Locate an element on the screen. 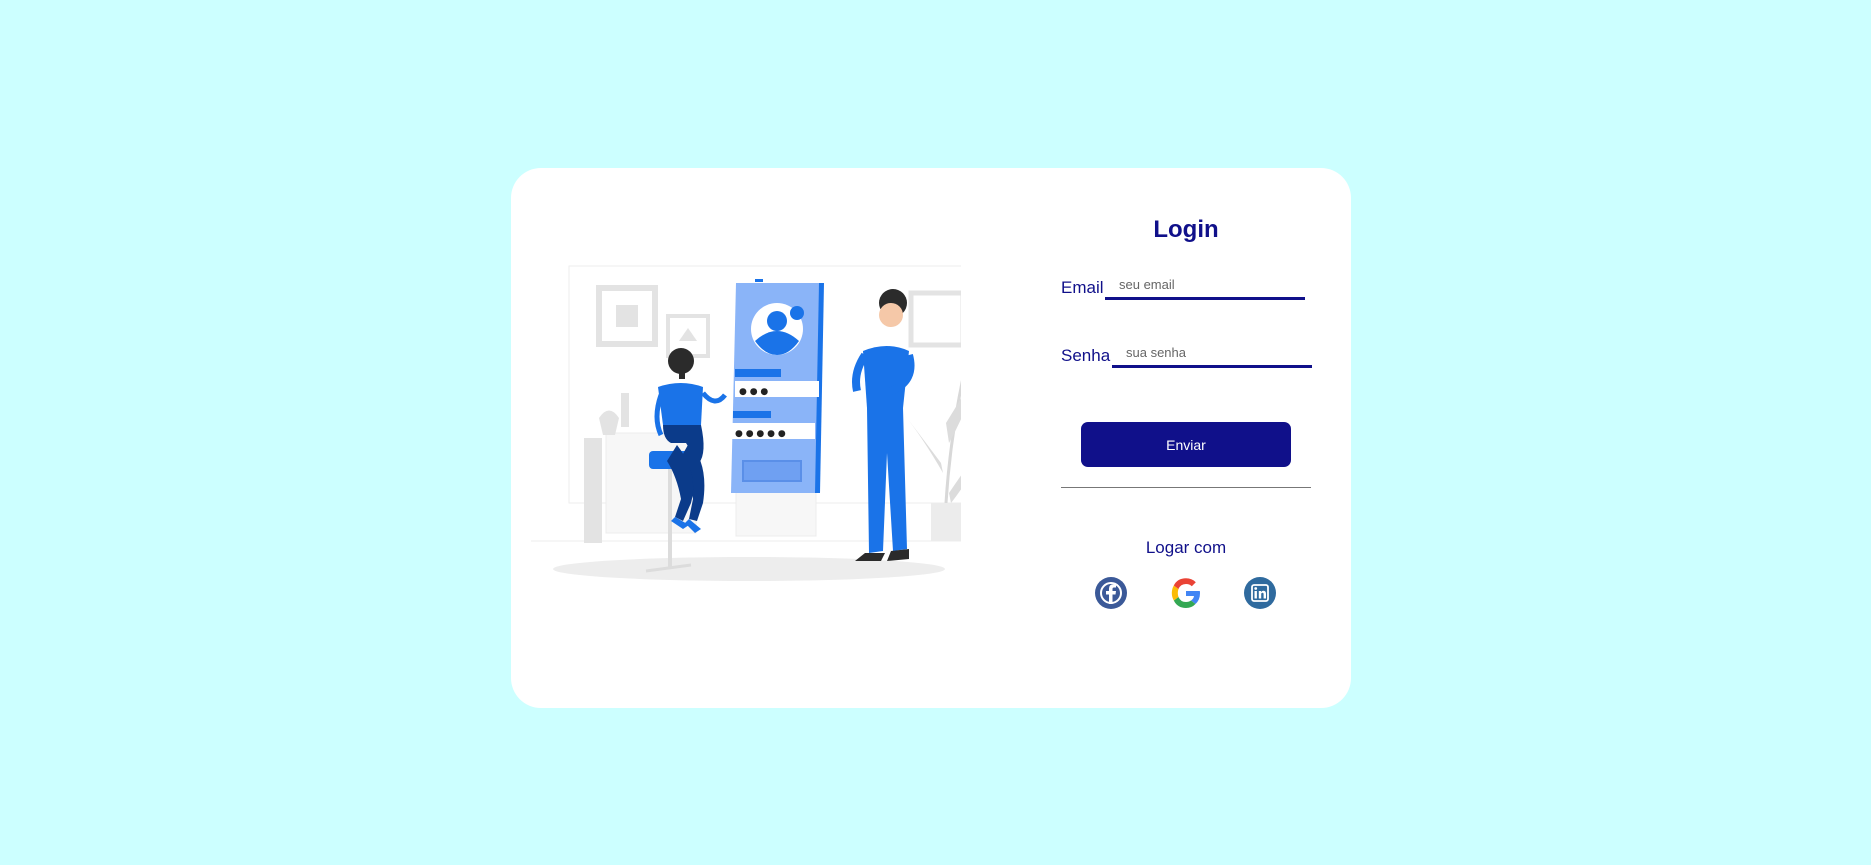 This screenshot has width=1871, height=865. facebook-icon is located at coordinates (1111, 593).